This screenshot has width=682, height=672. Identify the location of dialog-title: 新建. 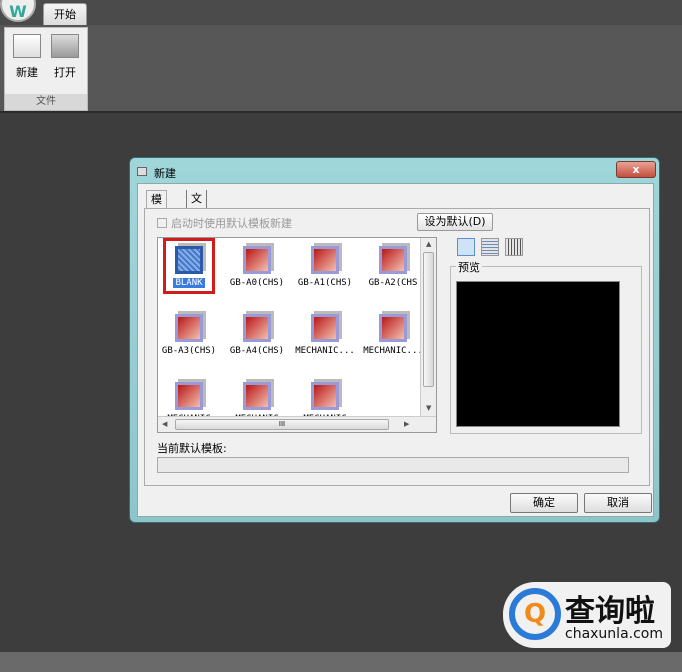
(165, 173).